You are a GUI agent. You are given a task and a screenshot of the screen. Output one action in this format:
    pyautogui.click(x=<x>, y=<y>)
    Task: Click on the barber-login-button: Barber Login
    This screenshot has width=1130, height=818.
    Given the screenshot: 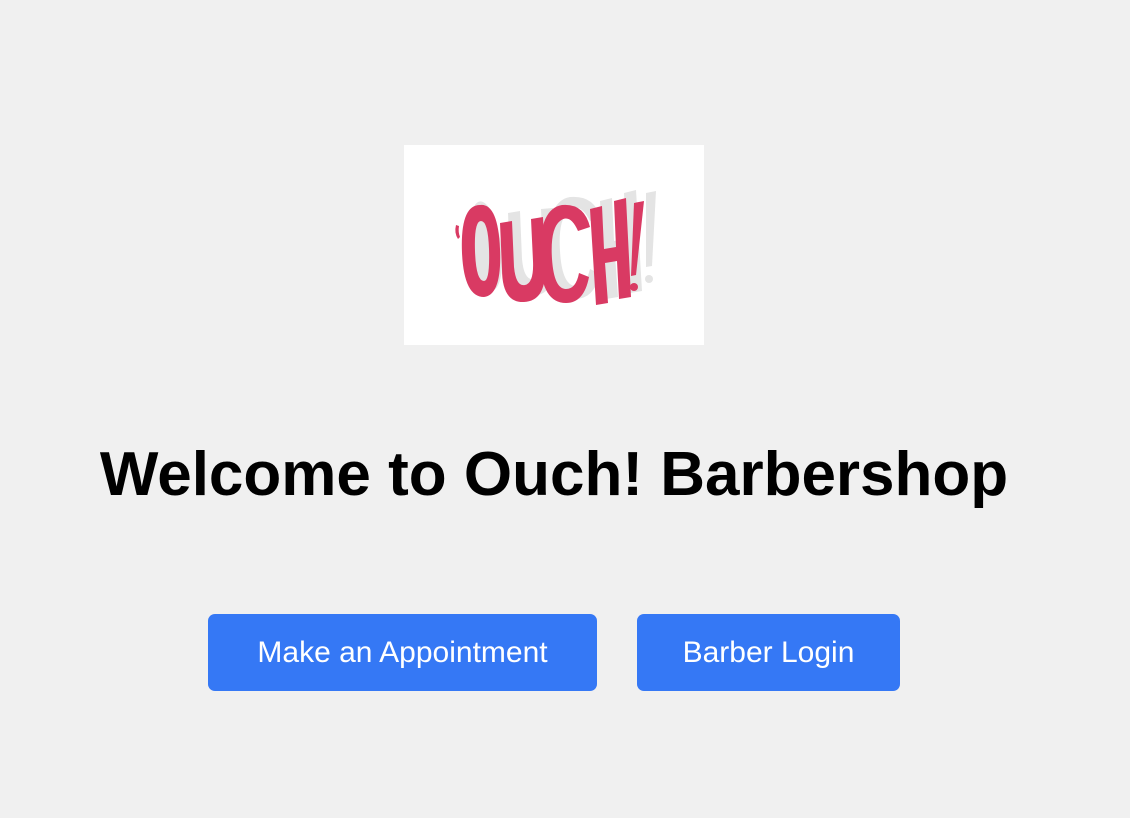 What is the action you would take?
    pyautogui.click(x=768, y=652)
    